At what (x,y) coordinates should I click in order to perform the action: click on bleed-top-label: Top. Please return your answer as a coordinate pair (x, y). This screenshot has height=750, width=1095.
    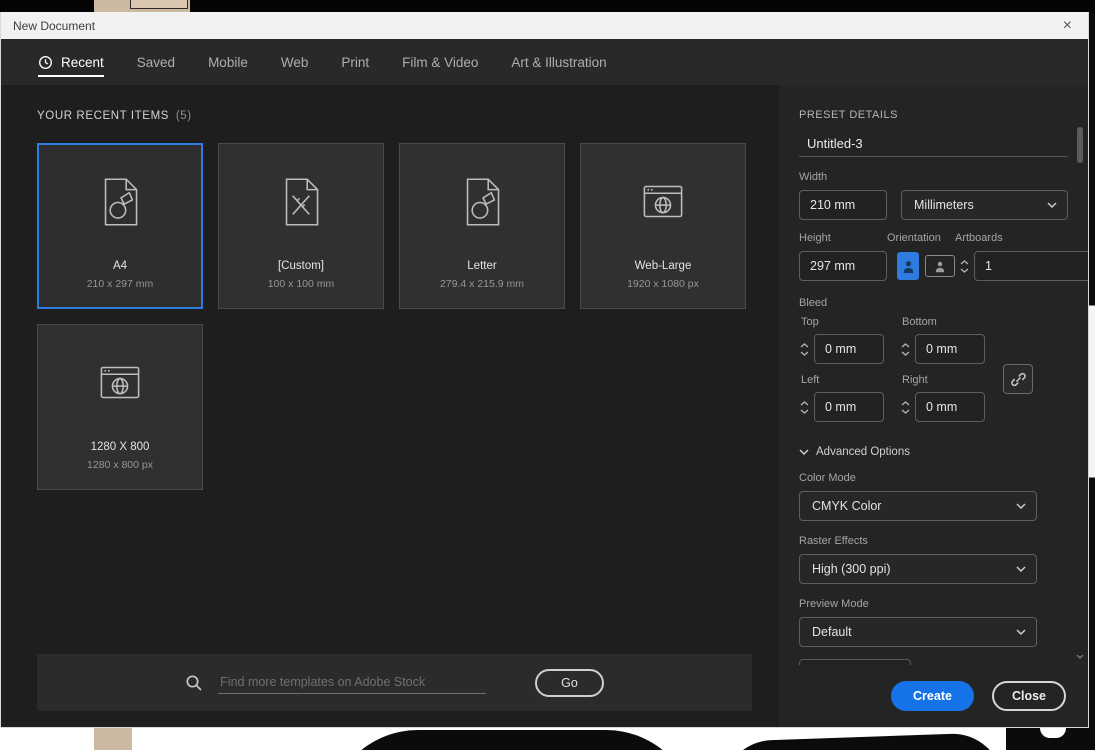
    Looking at the image, I should click on (810, 322).